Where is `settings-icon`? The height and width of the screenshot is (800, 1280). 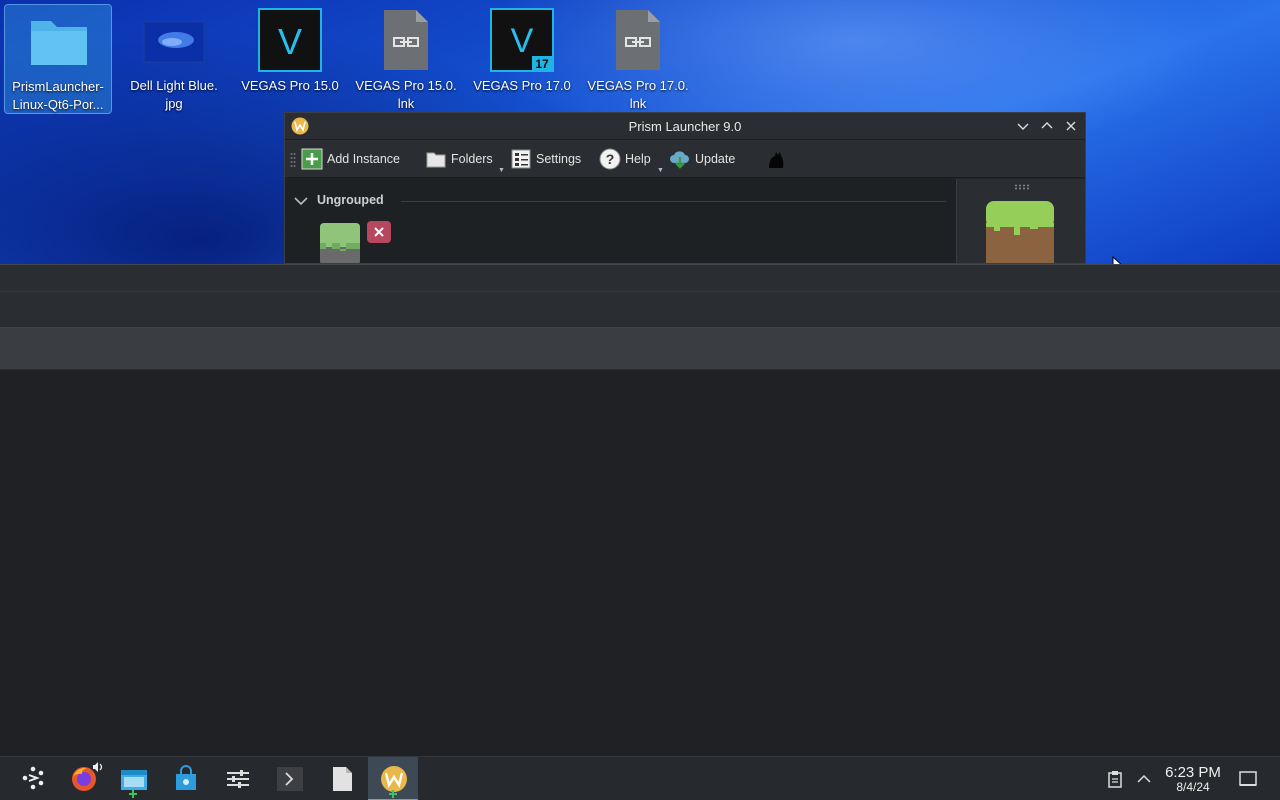
settings-icon is located at coordinates (521, 159).